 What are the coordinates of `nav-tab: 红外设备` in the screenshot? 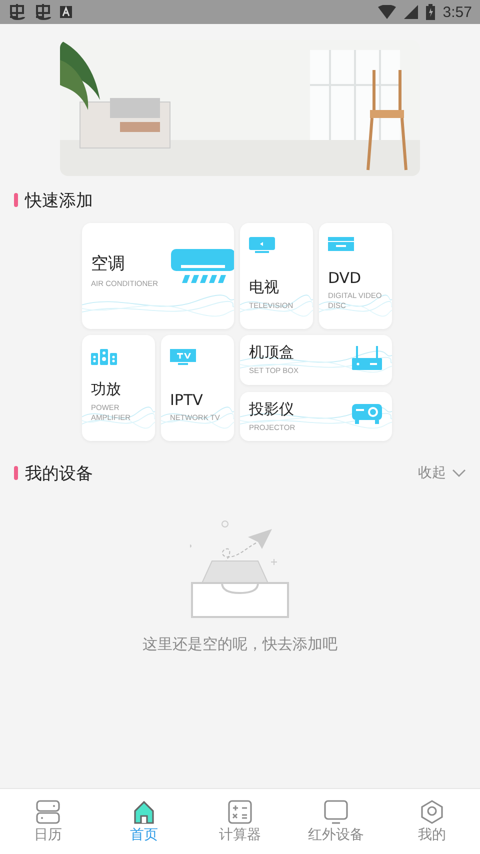 It's located at (336, 821).